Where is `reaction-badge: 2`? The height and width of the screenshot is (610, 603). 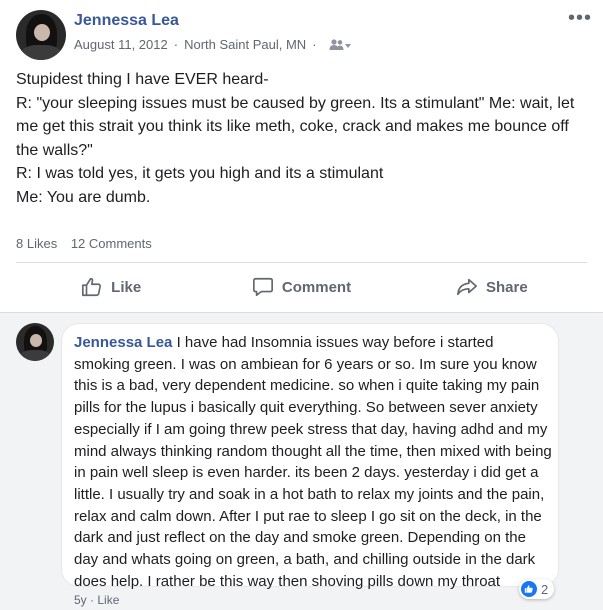 reaction-badge: 2 is located at coordinates (537, 589).